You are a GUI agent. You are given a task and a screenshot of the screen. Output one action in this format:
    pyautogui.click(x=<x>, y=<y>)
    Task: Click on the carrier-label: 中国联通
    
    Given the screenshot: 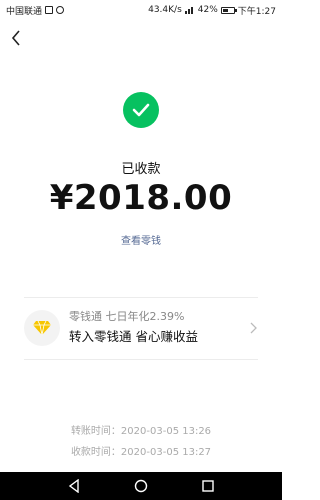 What is the action you would take?
    pyautogui.click(x=24, y=11)
    